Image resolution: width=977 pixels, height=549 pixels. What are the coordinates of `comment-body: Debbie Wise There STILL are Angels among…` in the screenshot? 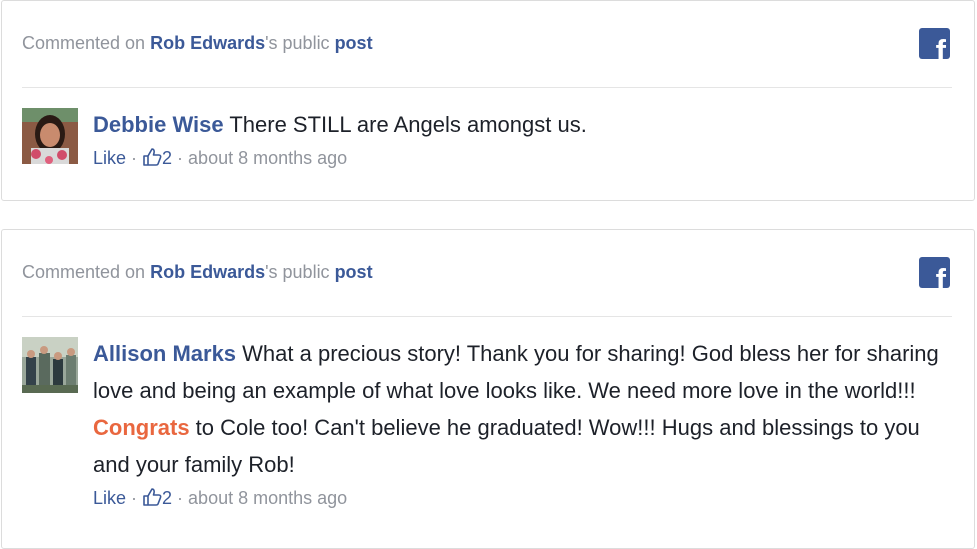 It's located at (522, 141).